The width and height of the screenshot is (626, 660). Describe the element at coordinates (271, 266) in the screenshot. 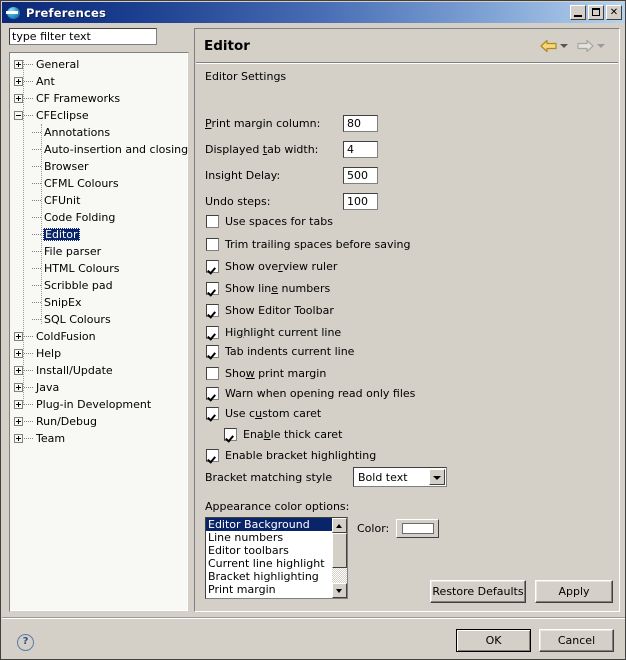

I see `checkbox-show-overview-ruler: Show overview ruler` at that location.